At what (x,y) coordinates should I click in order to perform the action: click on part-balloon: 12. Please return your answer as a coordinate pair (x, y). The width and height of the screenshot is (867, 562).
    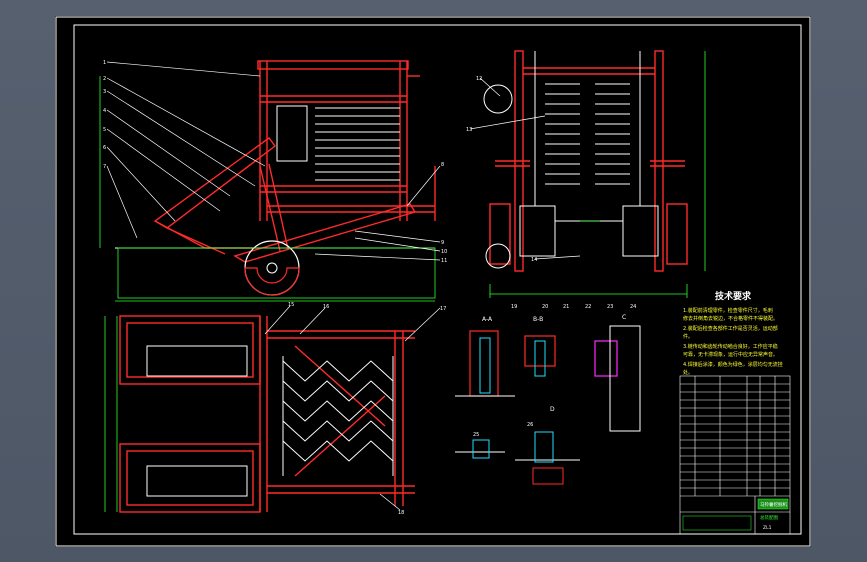
    Looking at the image, I should click on (479, 79).